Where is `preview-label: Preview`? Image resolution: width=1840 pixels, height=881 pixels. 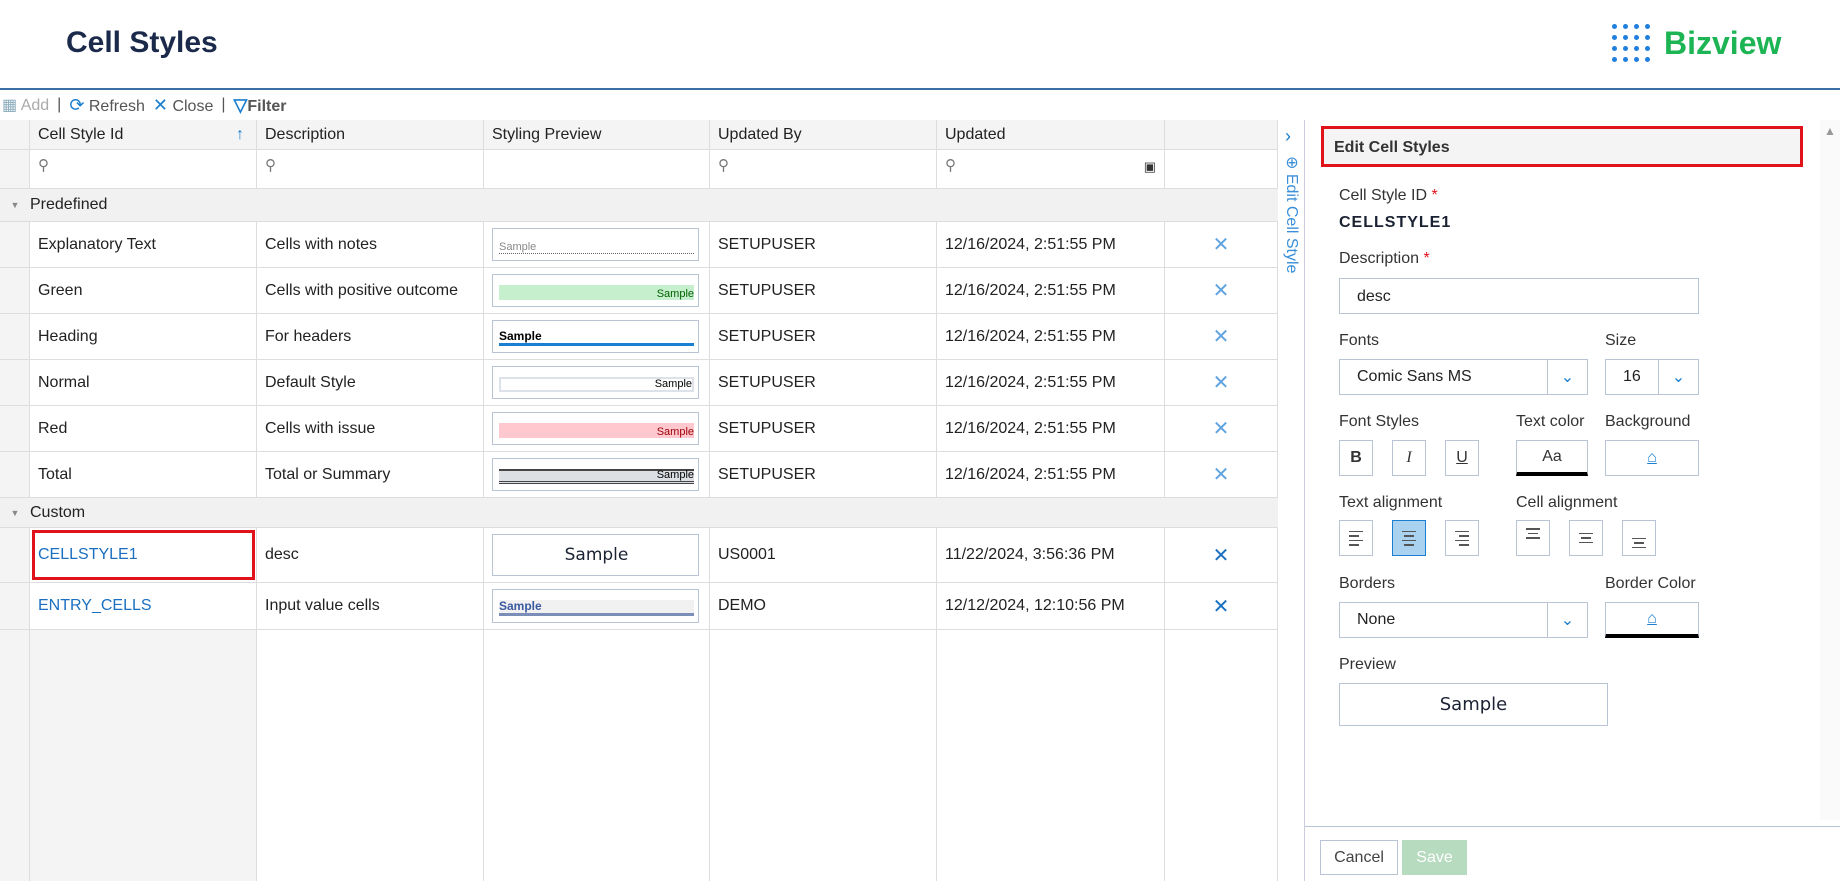 preview-label: Preview is located at coordinates (1367, 664).